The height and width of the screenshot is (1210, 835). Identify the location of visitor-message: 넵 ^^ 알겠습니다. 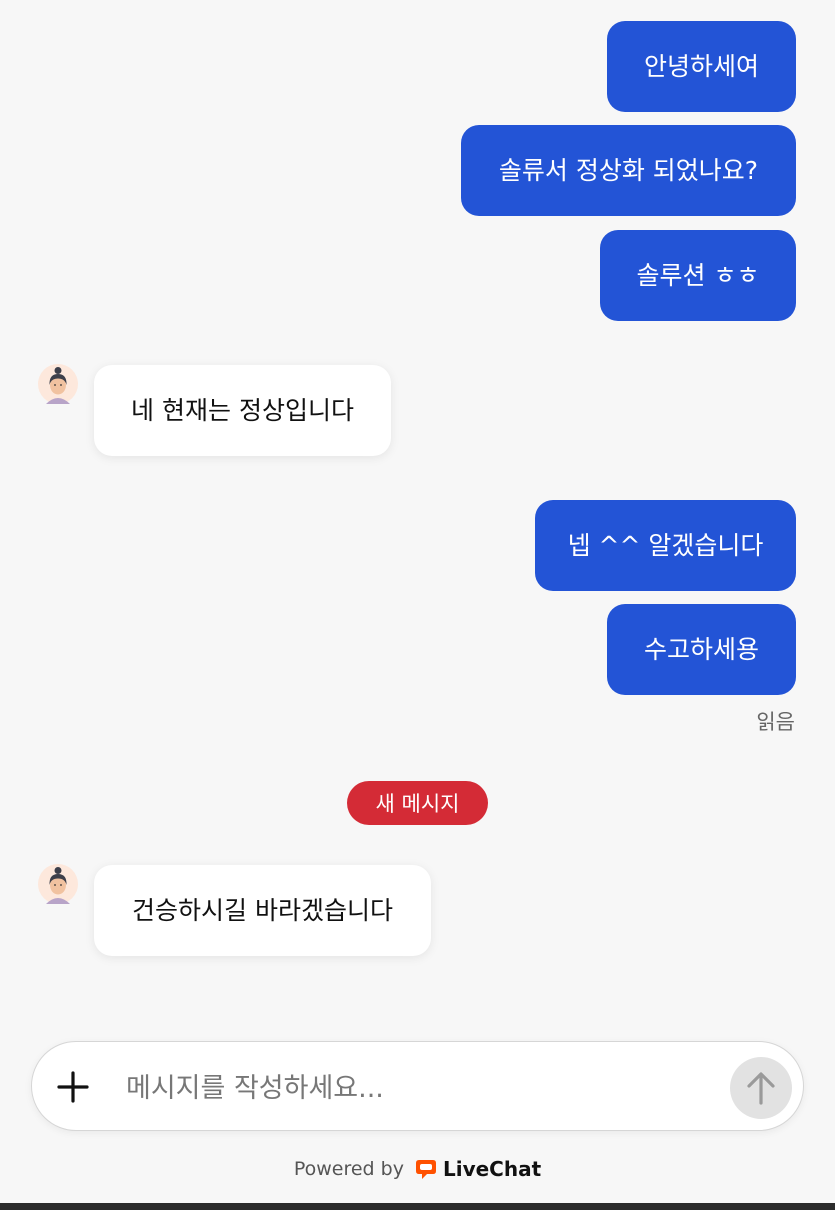
(665, 545).